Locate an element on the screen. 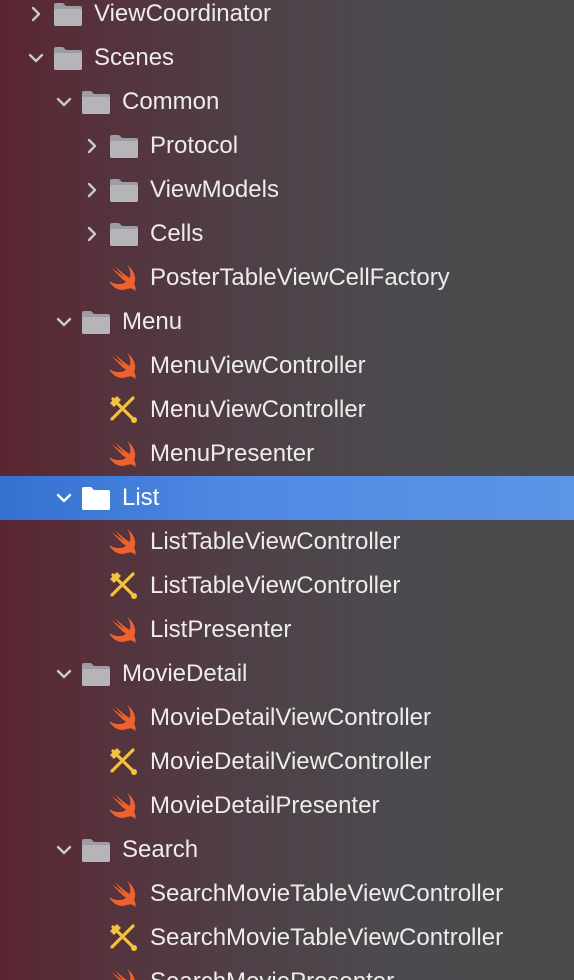 This screenshot has width=574, height=980. folder-row: List is located at coordinates (287, 498).